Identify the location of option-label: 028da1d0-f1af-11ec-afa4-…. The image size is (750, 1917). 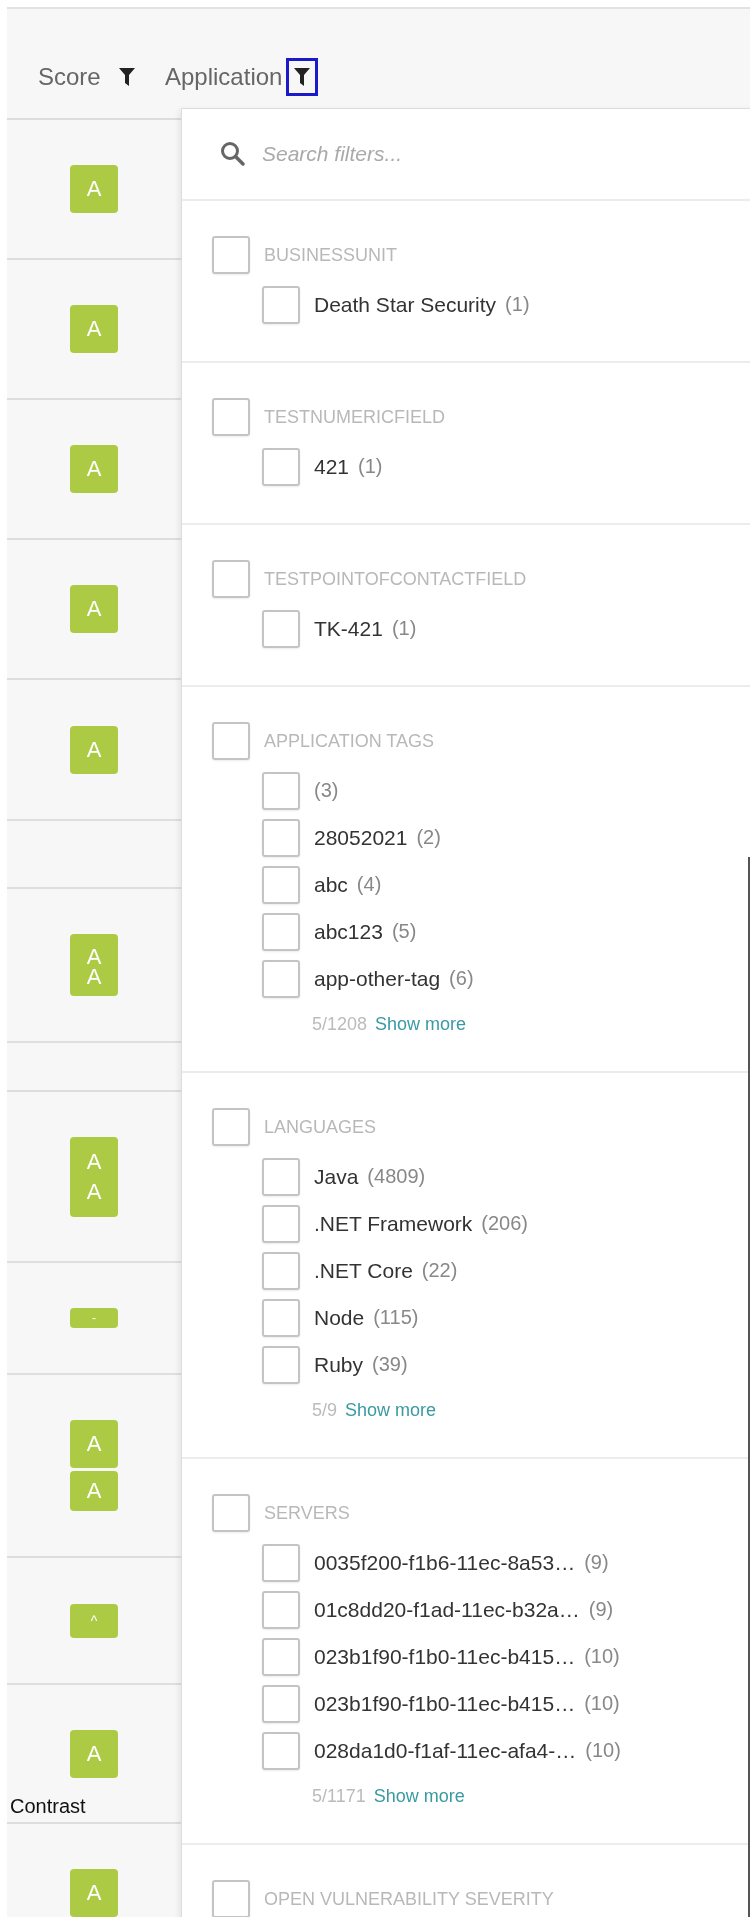
(445, 1750).